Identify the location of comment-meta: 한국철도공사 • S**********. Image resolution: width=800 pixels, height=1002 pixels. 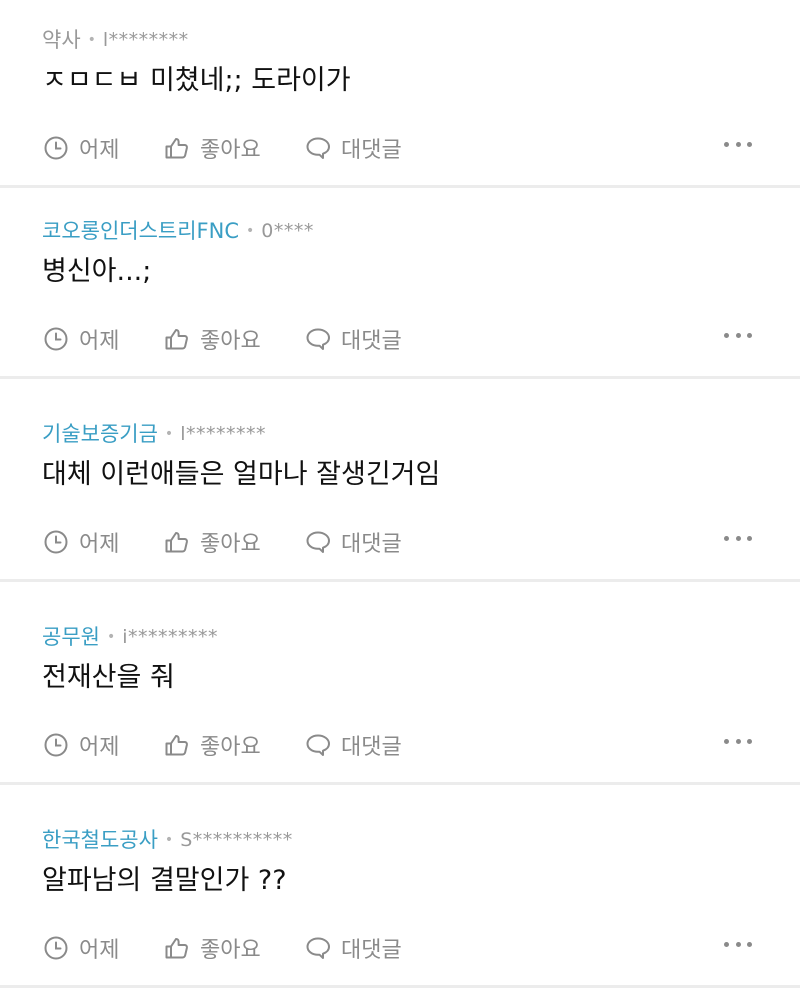
(167, 840).